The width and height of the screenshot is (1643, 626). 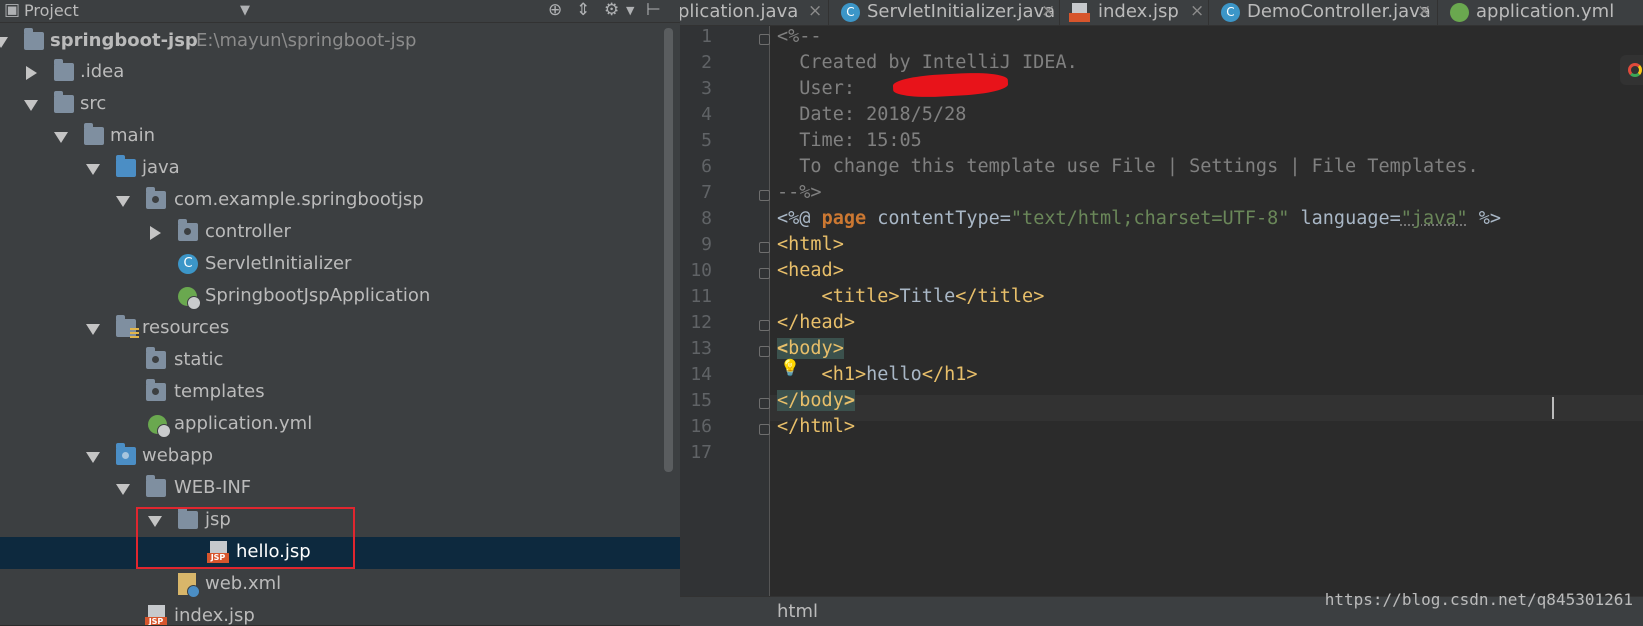 What do you see at coordinates (213, 487) in the screenshot?
I see `tree-item-label: WEB-INF` at bounding box center [213, 487].